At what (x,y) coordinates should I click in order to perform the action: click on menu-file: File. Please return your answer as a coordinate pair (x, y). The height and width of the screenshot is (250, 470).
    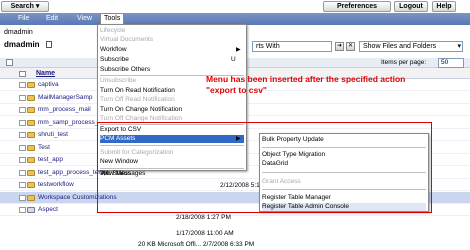
    Looking at the image, I should click on (23, 19).